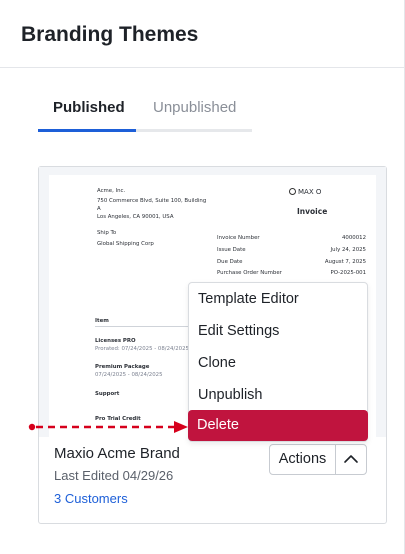  I want to click on circle-logo-icon, so click(292, 191).